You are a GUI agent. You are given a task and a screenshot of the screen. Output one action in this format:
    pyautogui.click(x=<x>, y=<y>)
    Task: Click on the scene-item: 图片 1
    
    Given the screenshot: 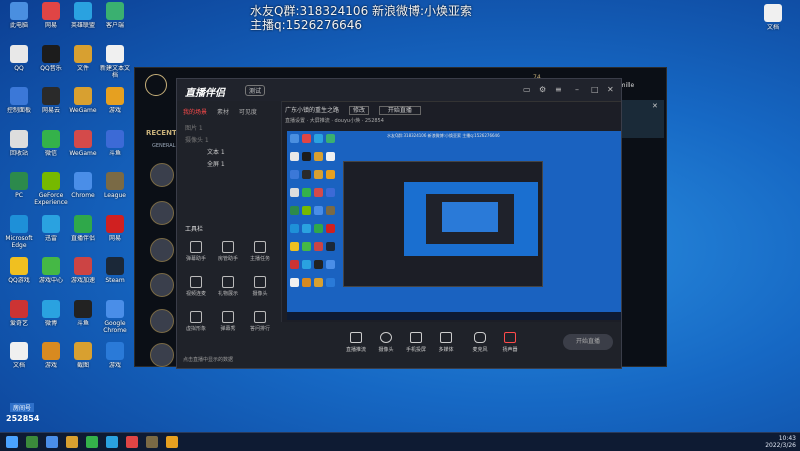 What is the action you would take?
    pyautogui.click(x=194, y=127)
    